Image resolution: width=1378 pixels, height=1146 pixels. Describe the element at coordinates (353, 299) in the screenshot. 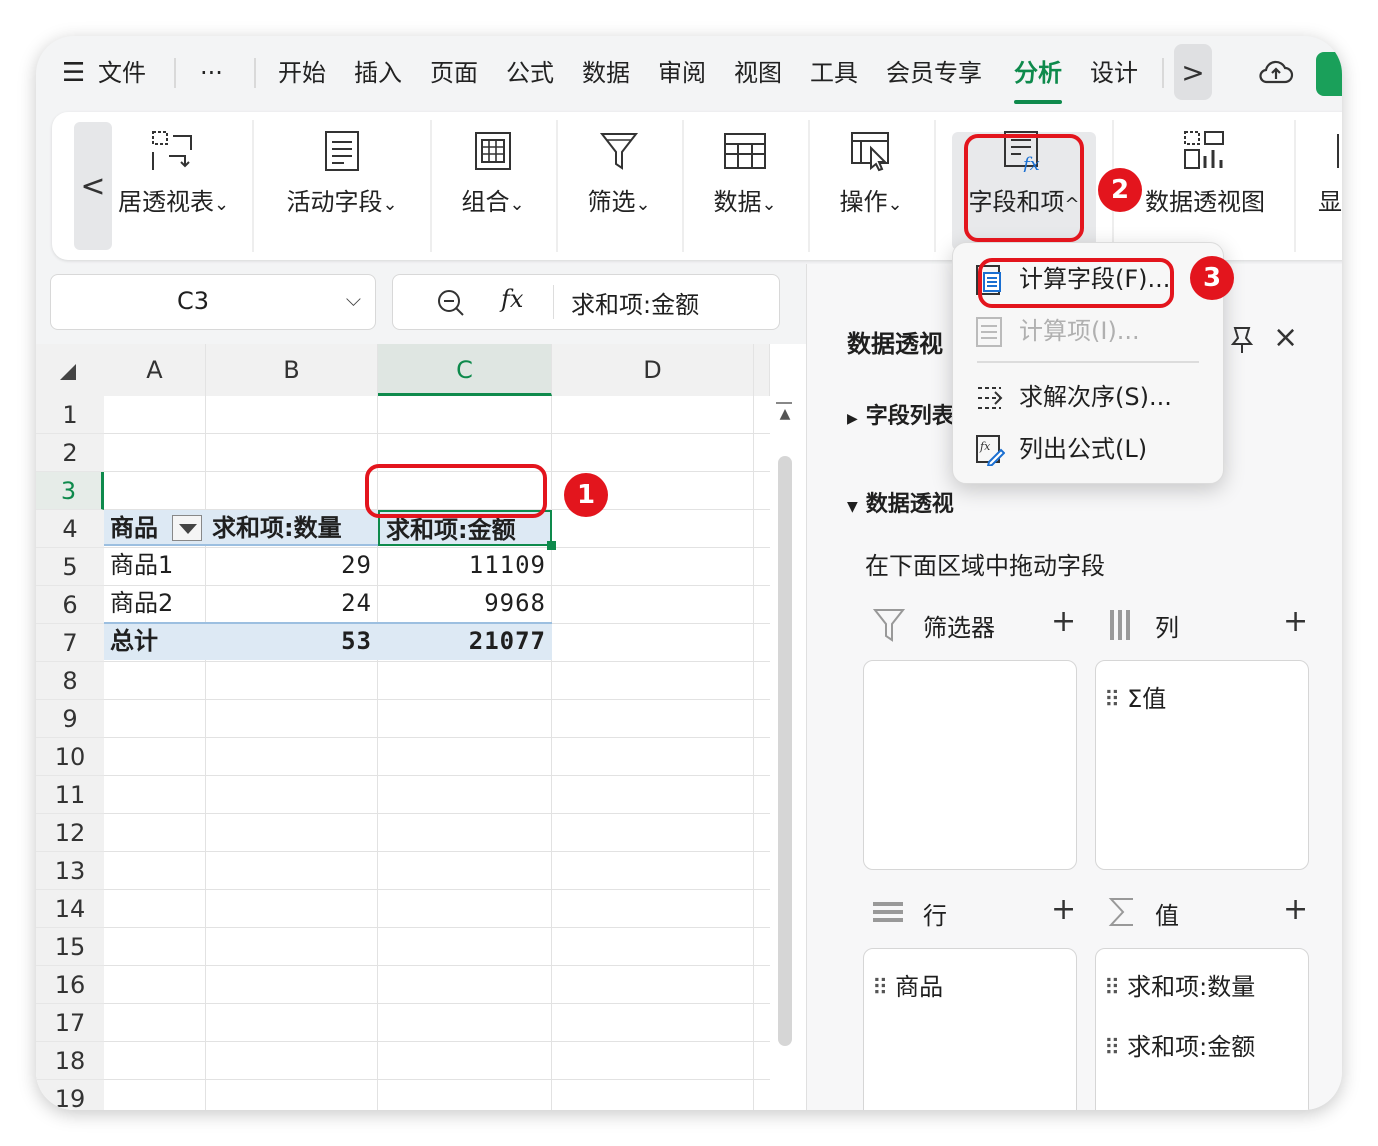

I see `chevron-down-icon: ⌵` at that location.